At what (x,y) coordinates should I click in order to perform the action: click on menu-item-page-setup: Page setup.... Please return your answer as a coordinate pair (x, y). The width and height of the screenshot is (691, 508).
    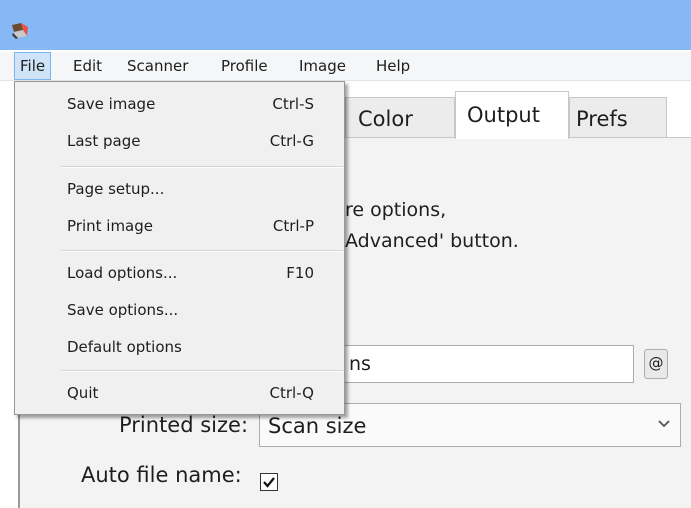
    Looking at the image, I should click on (179, 190).